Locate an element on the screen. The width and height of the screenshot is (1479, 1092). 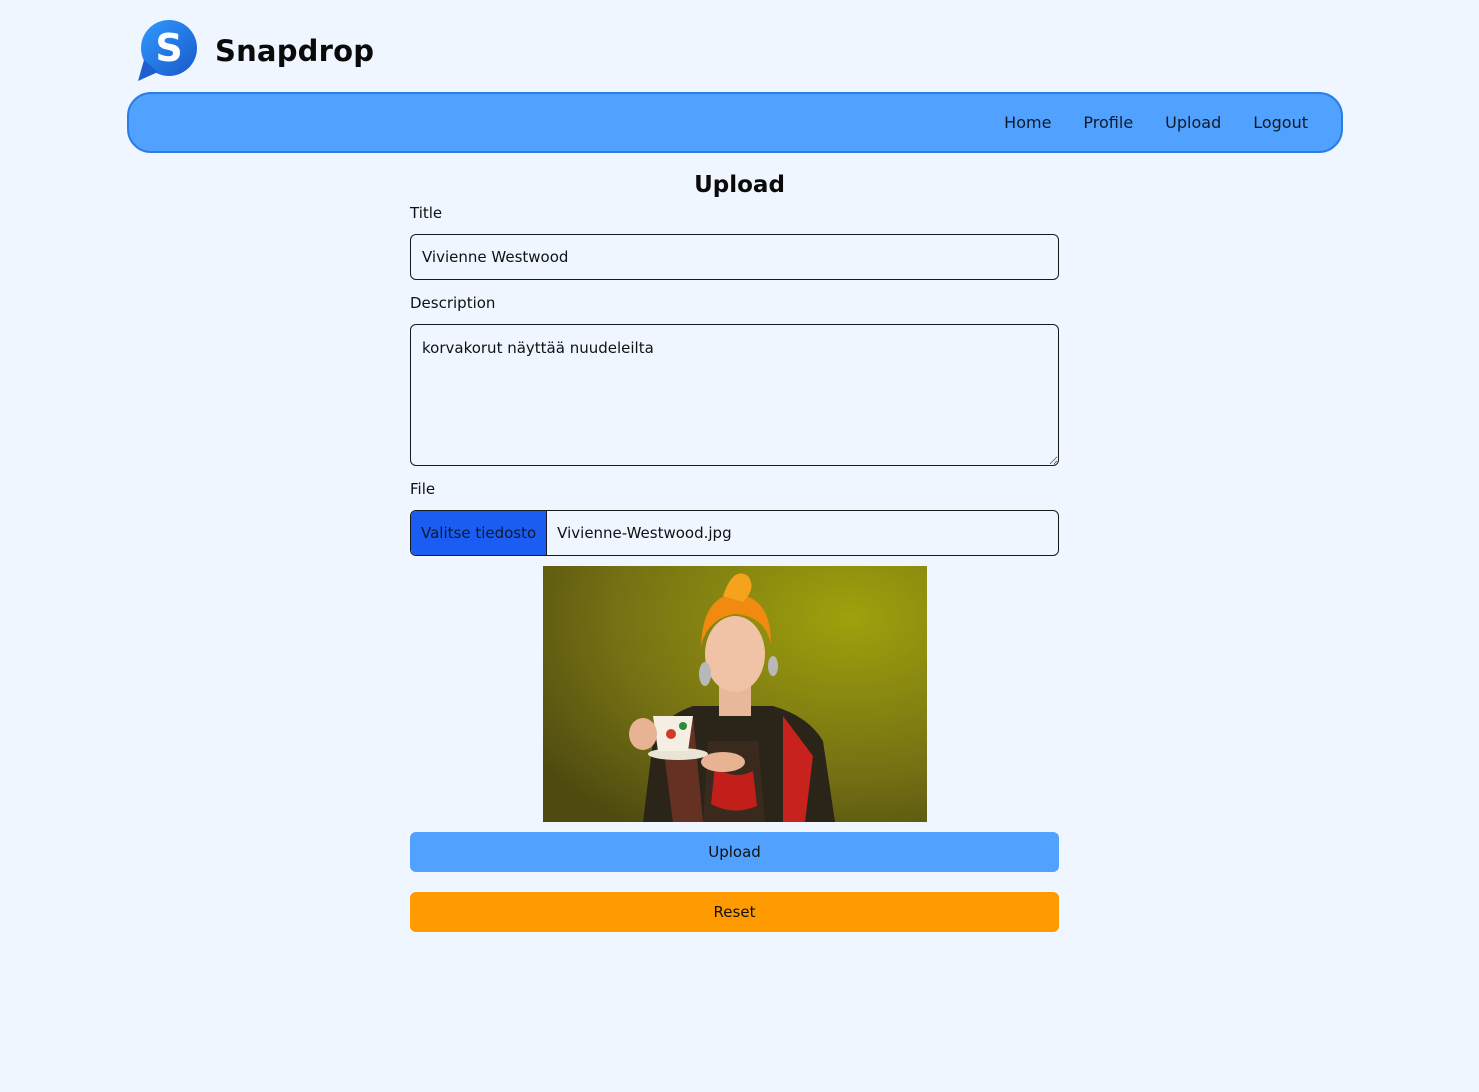
svg-text: S is located at coordinates (168, 48).